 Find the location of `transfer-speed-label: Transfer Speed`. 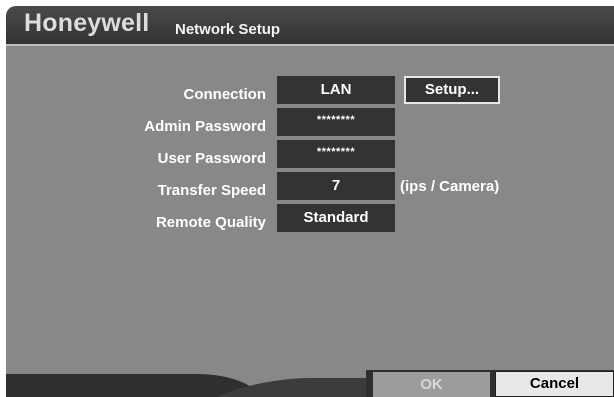

transfer-speed-label: Transfer Speed is located at coordinates (211, 190).